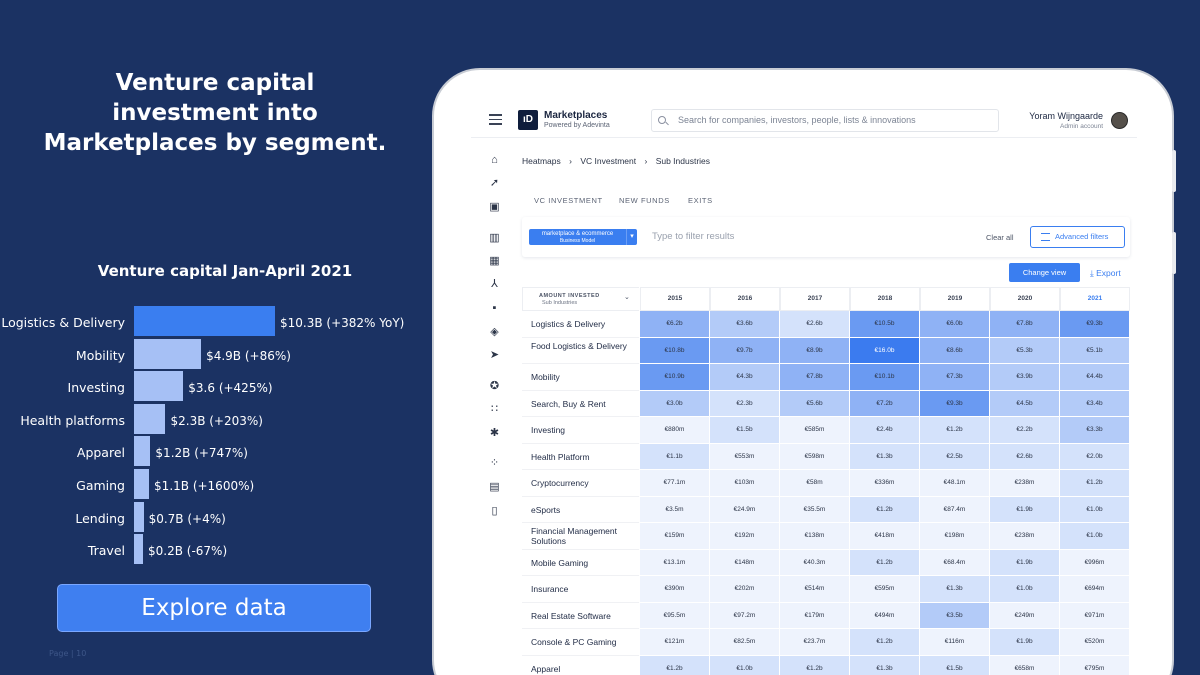 This screenshot has height=675, width=1200. What do you see at coordinates (955, 642) in the screenshot?
I see `heatmap-cell: €116m` at bounding box center [955, 642].